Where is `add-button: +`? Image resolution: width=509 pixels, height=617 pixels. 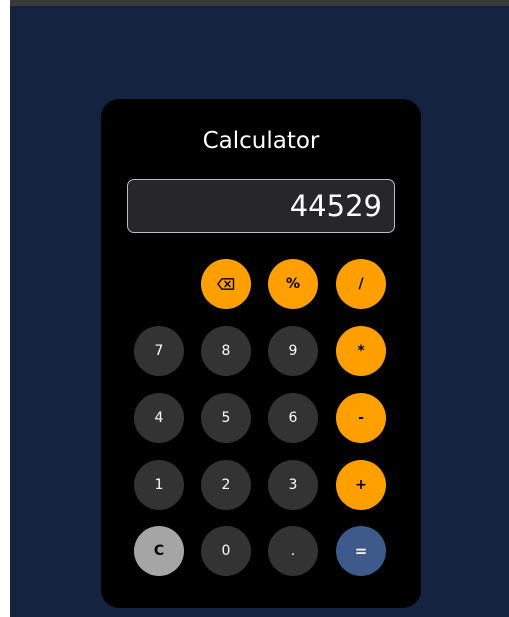 add-button: + is located at coordinates (361, 485).